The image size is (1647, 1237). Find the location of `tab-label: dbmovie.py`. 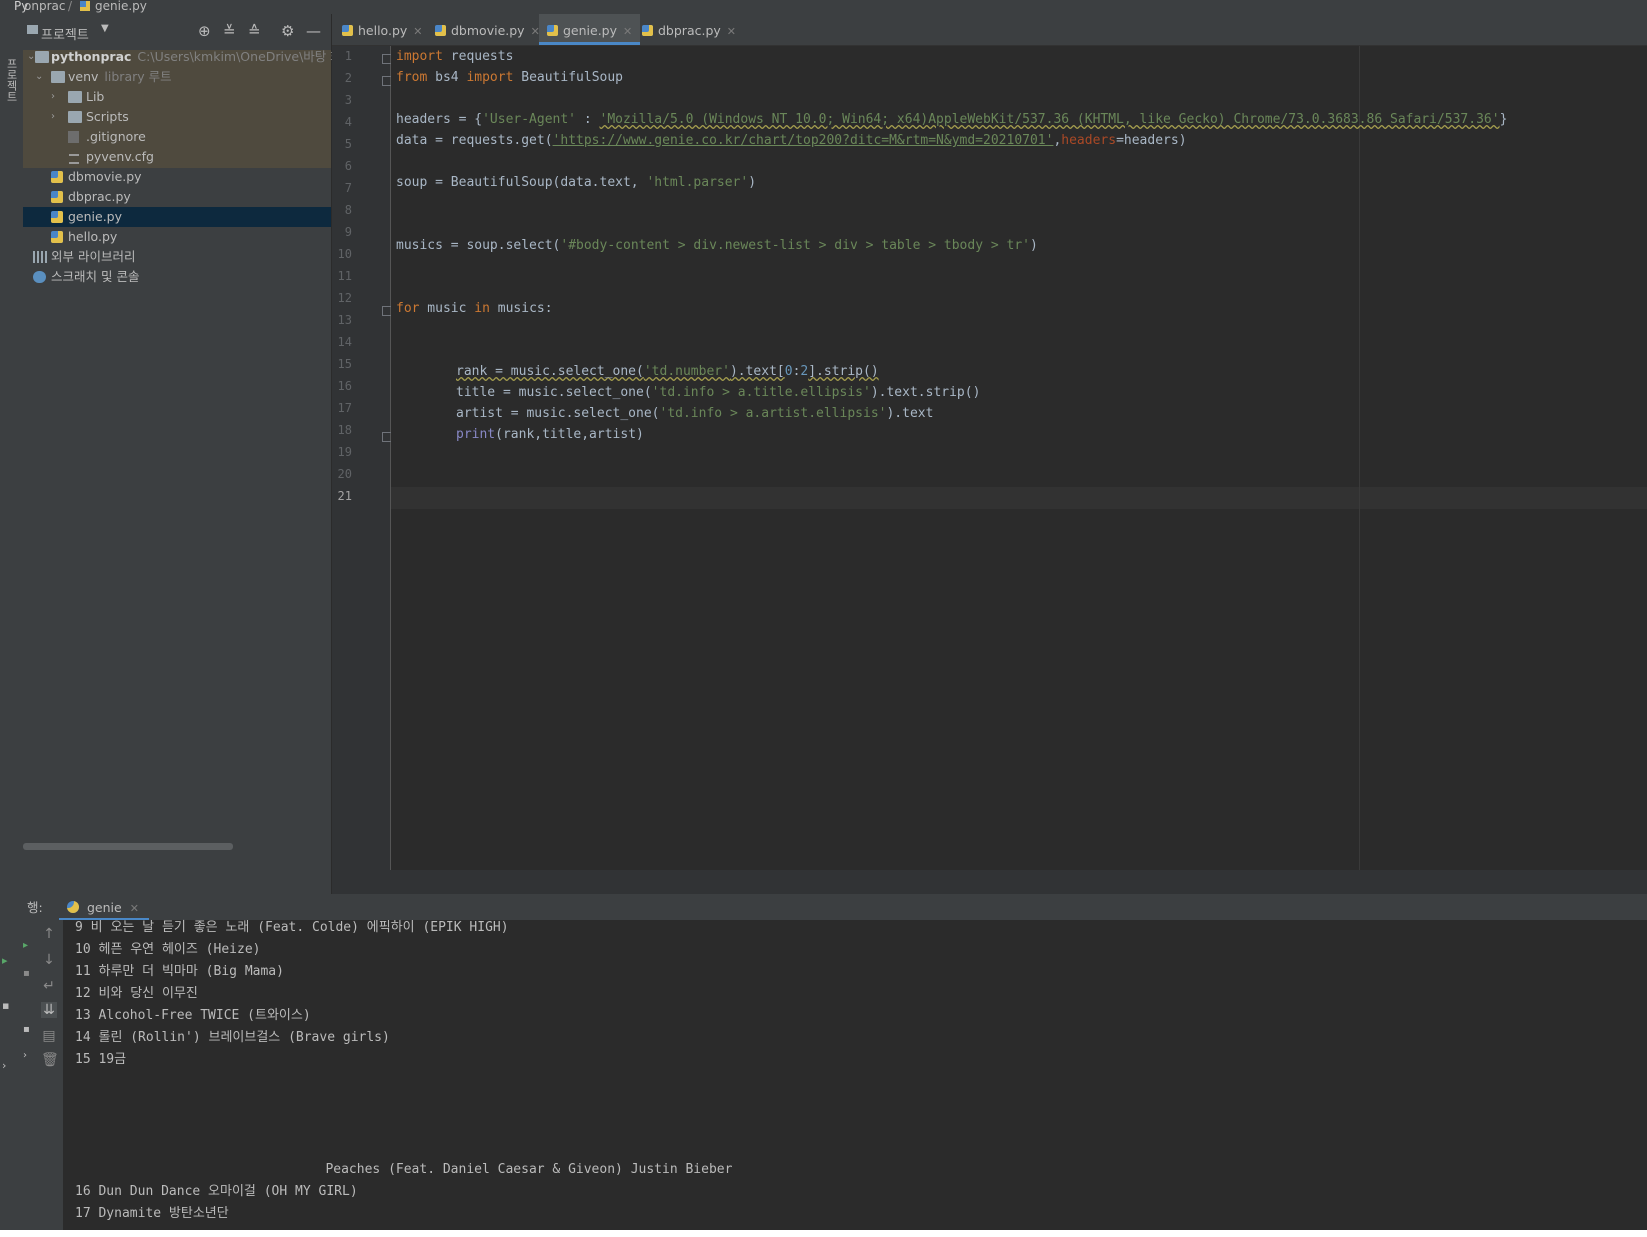

tab-label: dbmovie.py is located at coordinates (488, 30).